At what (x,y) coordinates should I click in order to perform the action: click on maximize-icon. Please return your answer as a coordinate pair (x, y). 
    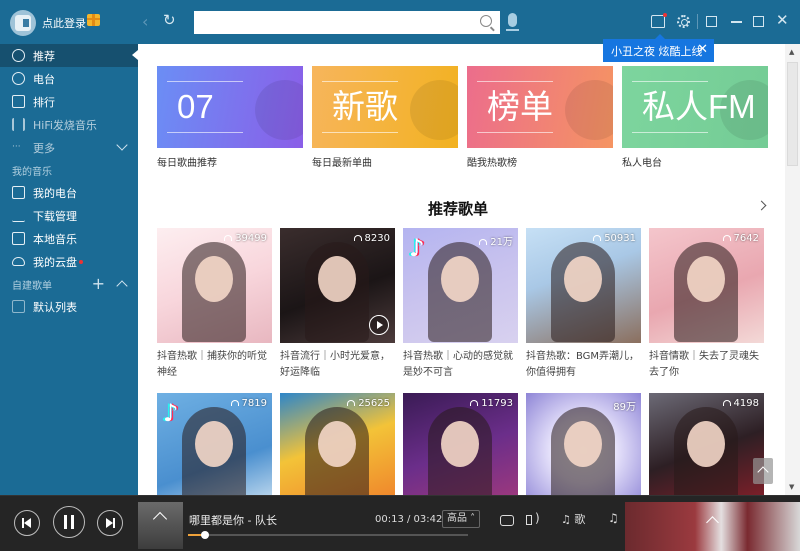
    Looking at the image, I should click on (758, 21).